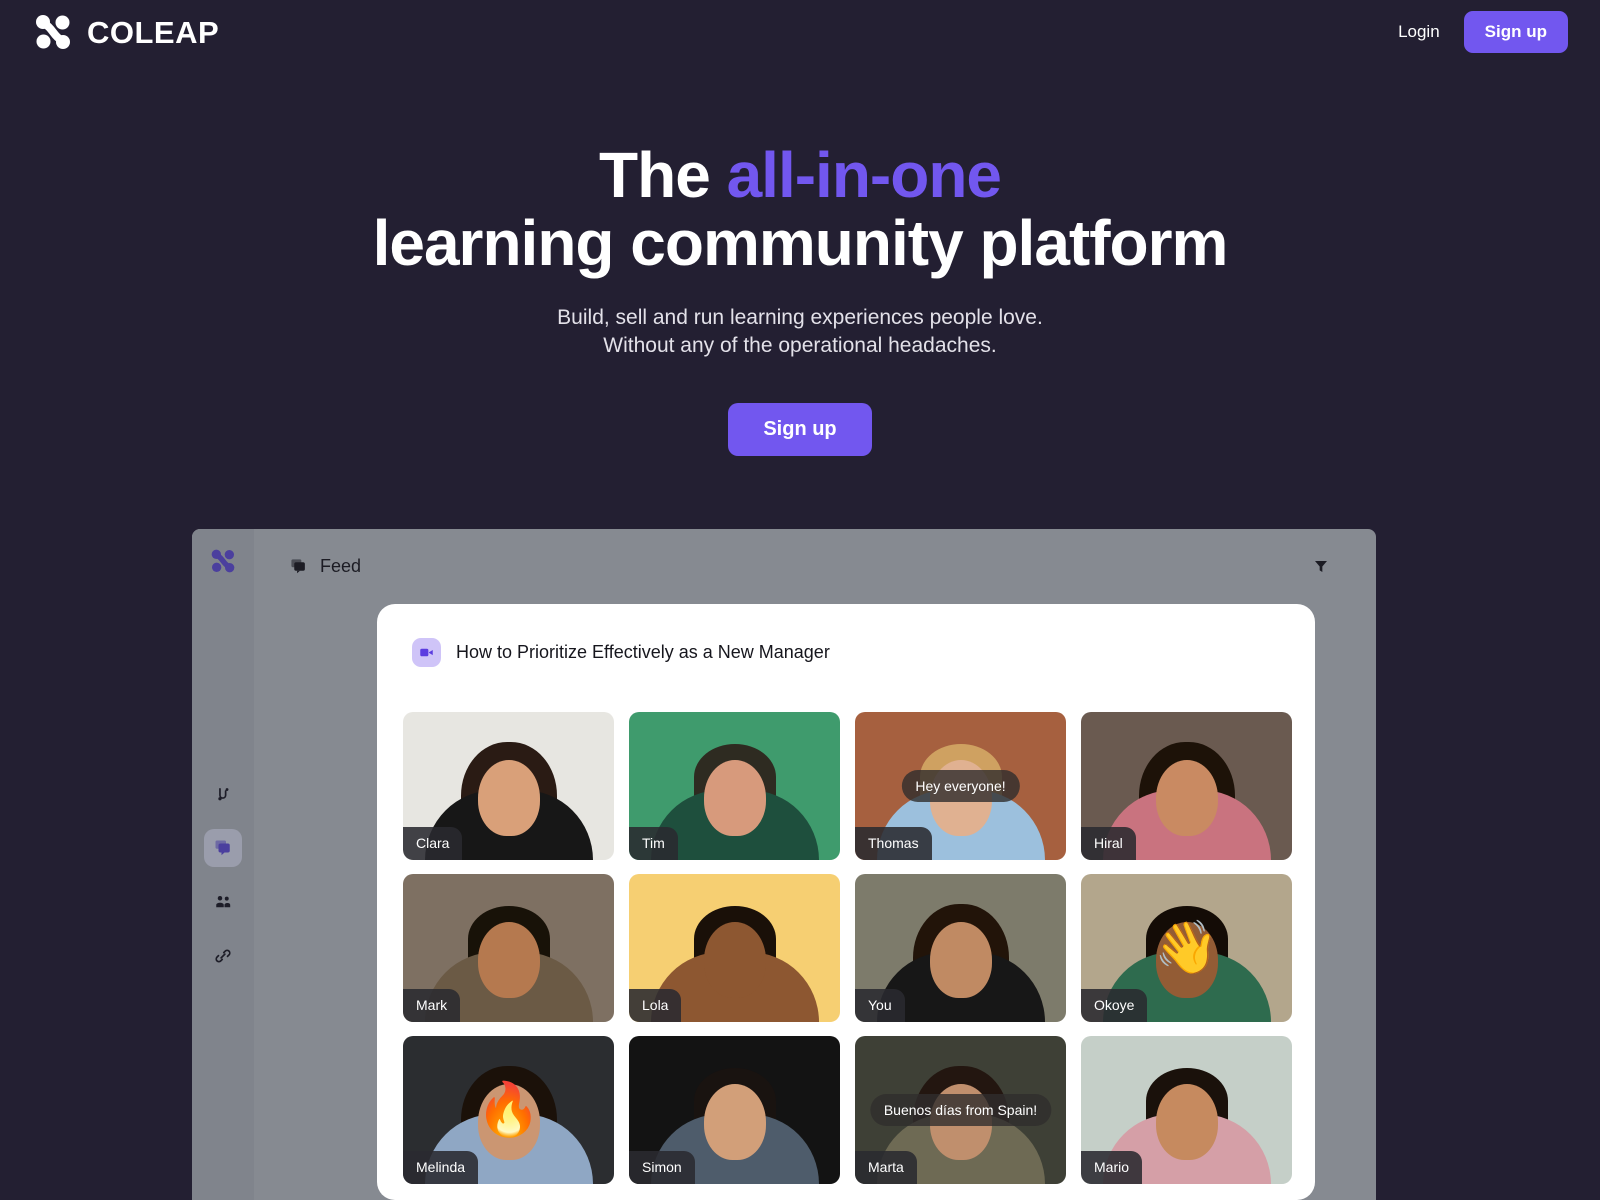  Describe the element at coordinates (1112, 1167) in the screenshot. I see `participant-name: Mario` at that location.